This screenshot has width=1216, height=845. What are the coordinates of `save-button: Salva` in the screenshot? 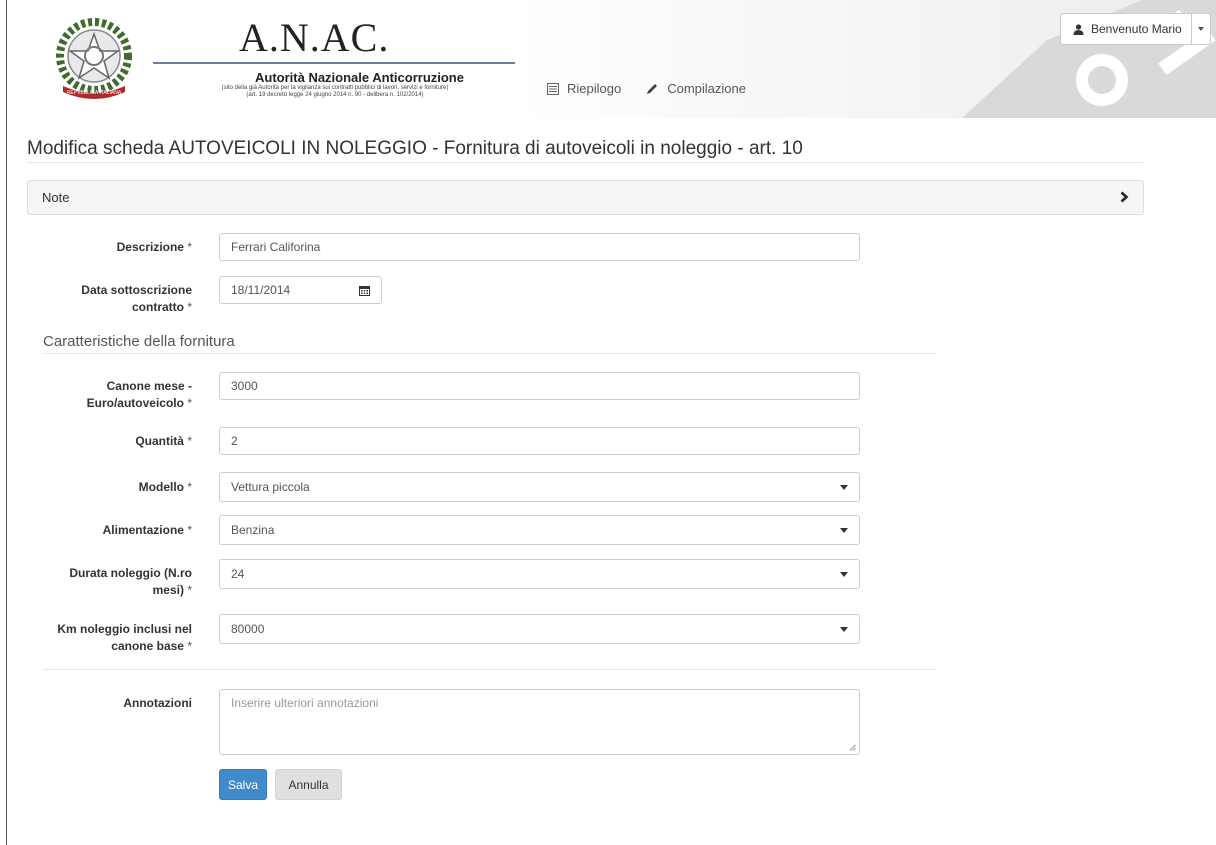 It's located at (243, 784).